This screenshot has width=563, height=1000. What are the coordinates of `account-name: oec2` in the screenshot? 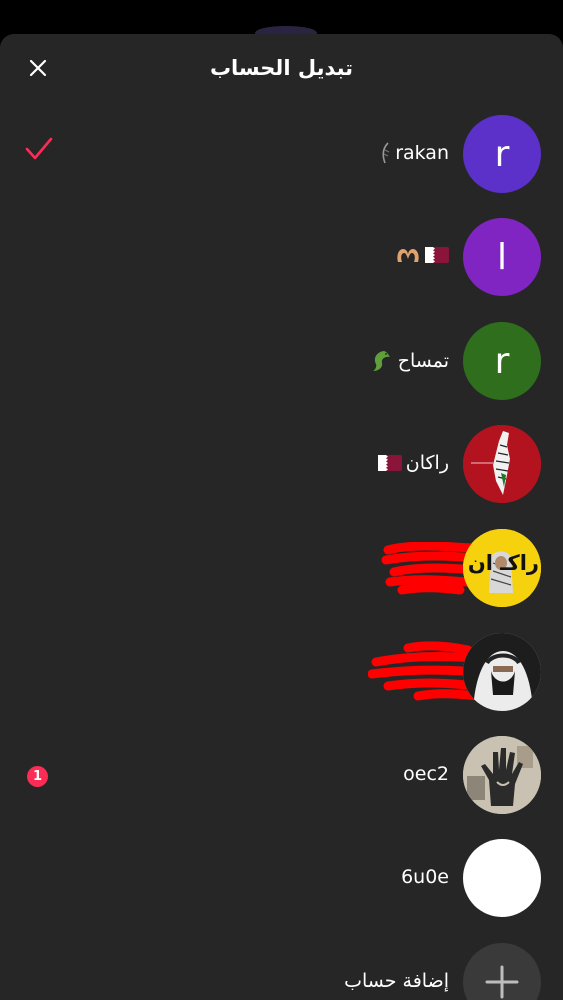 It's located at (426, 774).